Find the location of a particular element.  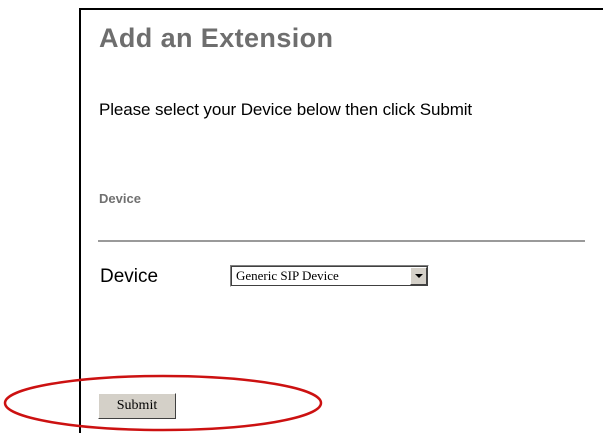

device-select: Generic SIP Device is located at coordinates (329, 276).